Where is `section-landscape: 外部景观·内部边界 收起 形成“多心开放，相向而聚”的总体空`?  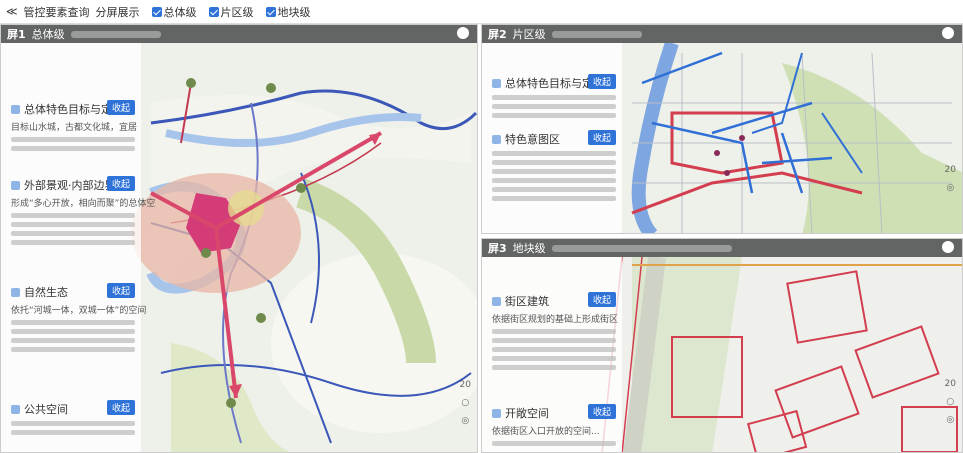 section-landscape: 外部景观·内部边界 收起 形成“多心开放，相向而聚”的总体空 is located at coordinates (83, 210).